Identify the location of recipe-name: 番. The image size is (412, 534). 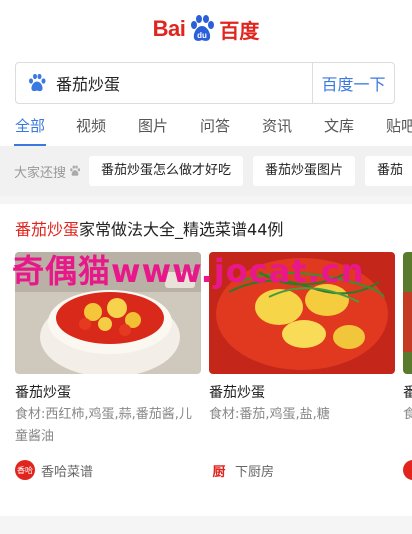
(407, 393).